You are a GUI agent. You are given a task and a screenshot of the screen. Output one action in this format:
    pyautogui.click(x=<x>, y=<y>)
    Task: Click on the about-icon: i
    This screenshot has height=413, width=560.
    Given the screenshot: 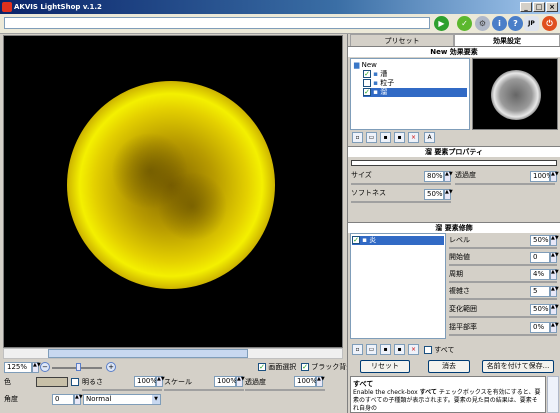 What is the action you would take?
    pyautogui.click(x=499, y=23)
    